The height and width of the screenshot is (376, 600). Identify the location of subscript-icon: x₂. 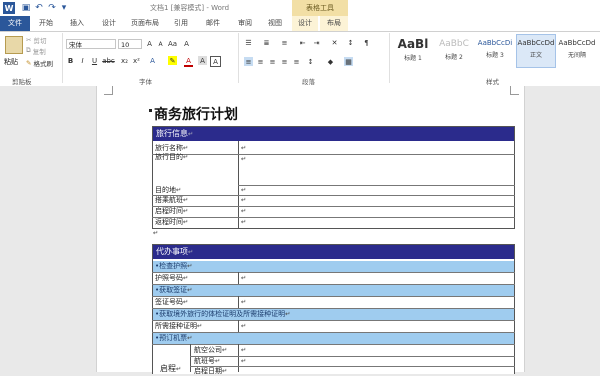
(124, 60).